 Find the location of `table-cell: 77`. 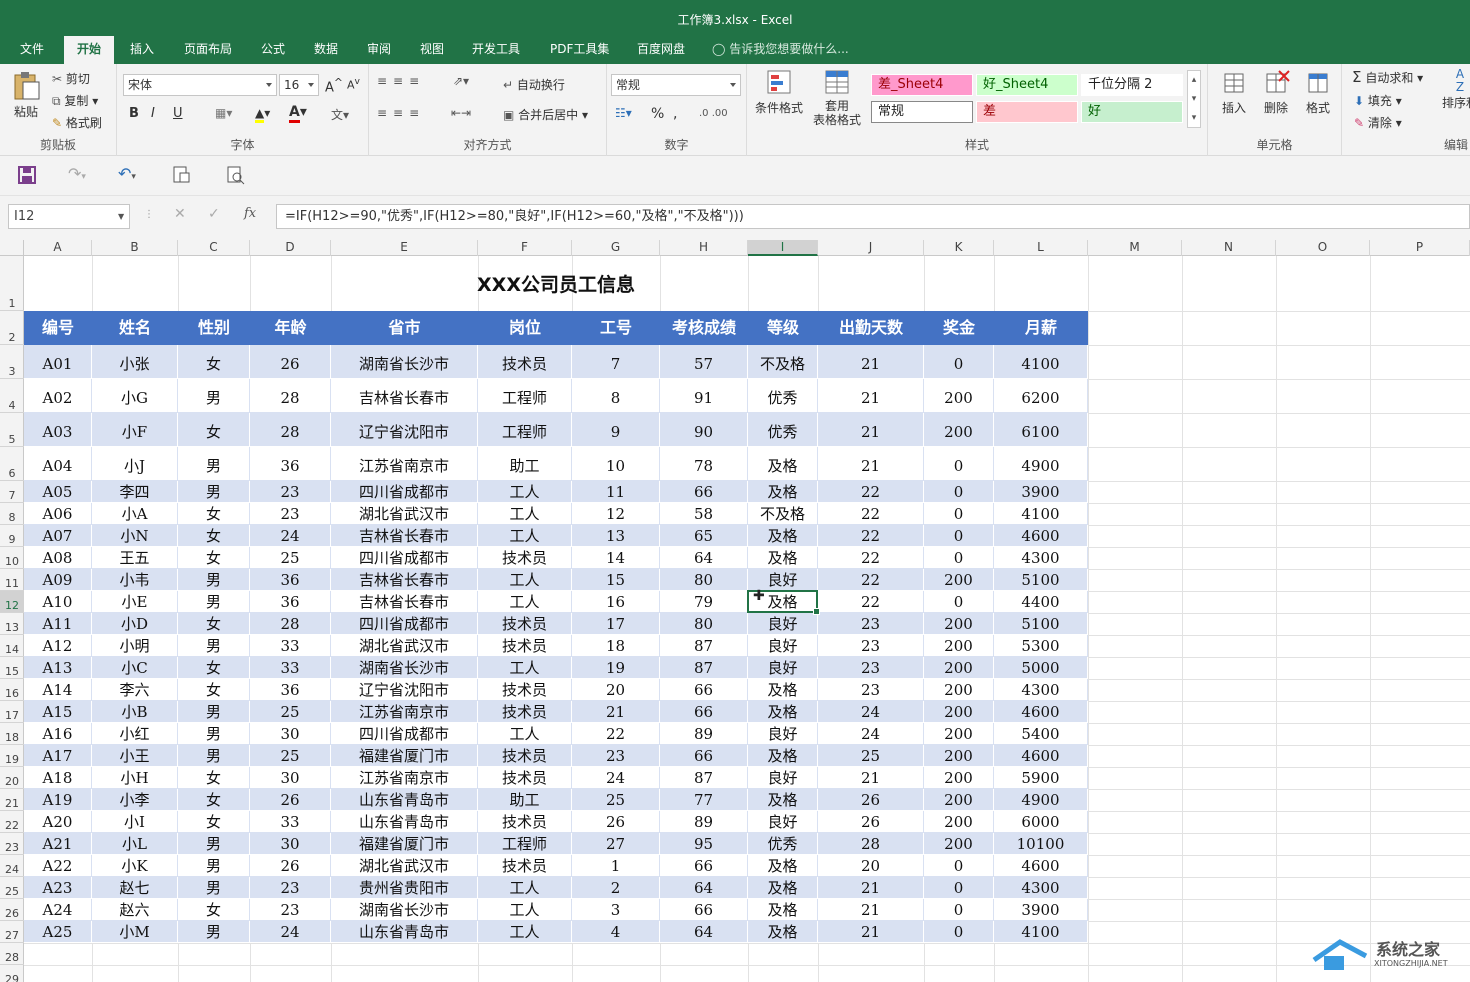

table-cell: 77 is located at coordinates (704, 799).